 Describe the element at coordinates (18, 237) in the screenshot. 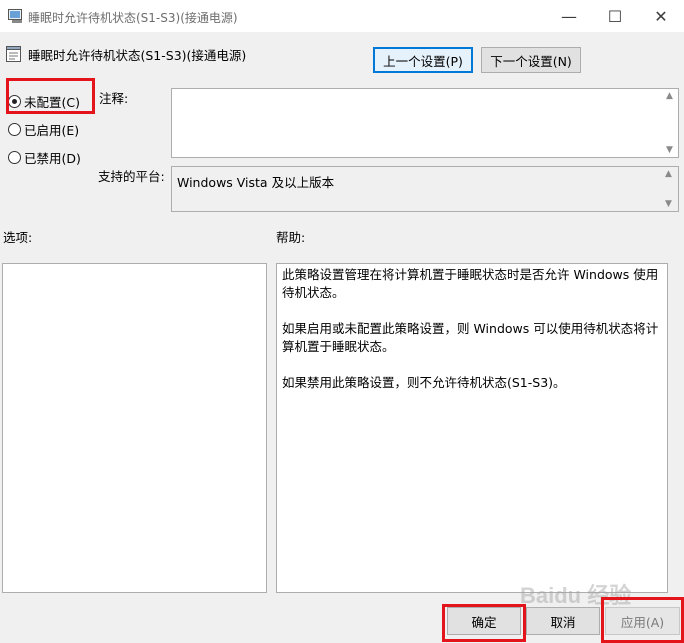

I see `options-label: 选项:` at that location.